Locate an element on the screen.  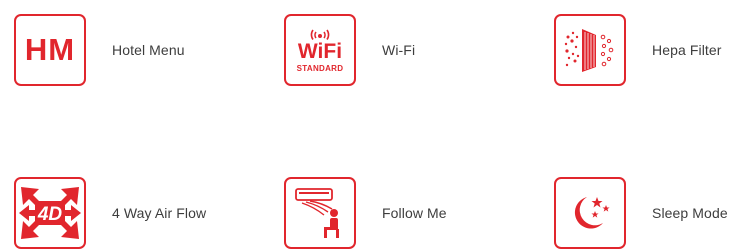
feature-label-wifi: Wi-Fi is located at coordinates (399, 50).